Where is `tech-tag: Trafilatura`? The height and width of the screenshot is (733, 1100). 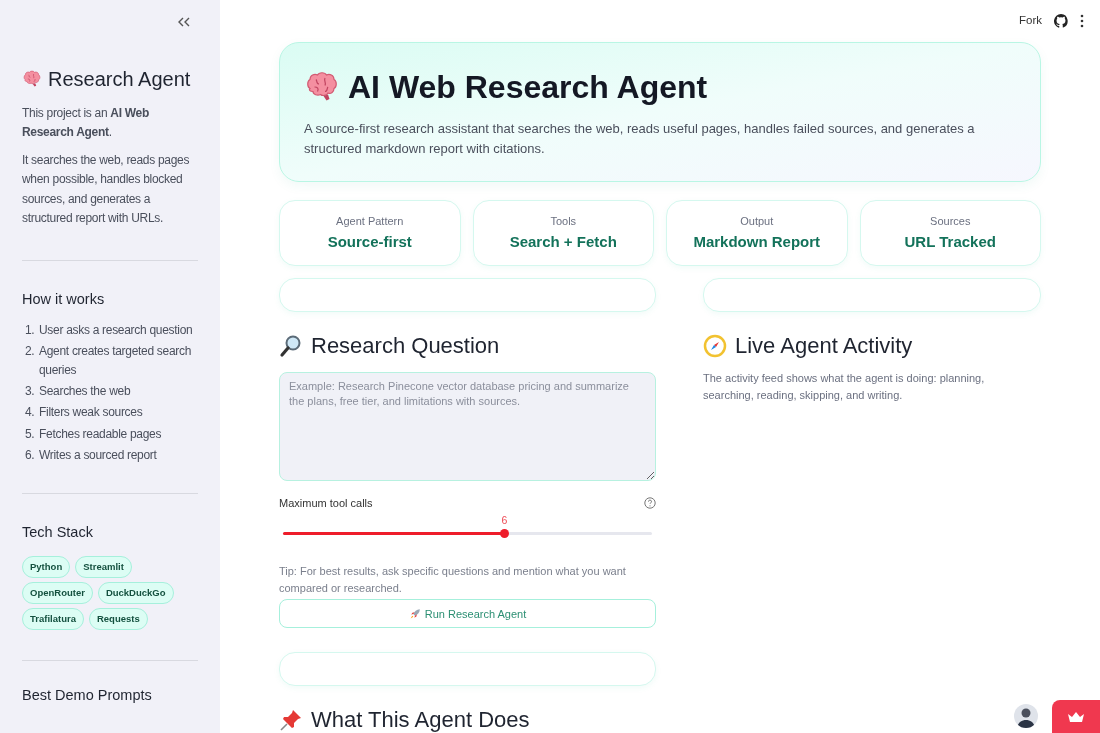 tech-tag: Trafilatura is located at coordinates (53, 618).